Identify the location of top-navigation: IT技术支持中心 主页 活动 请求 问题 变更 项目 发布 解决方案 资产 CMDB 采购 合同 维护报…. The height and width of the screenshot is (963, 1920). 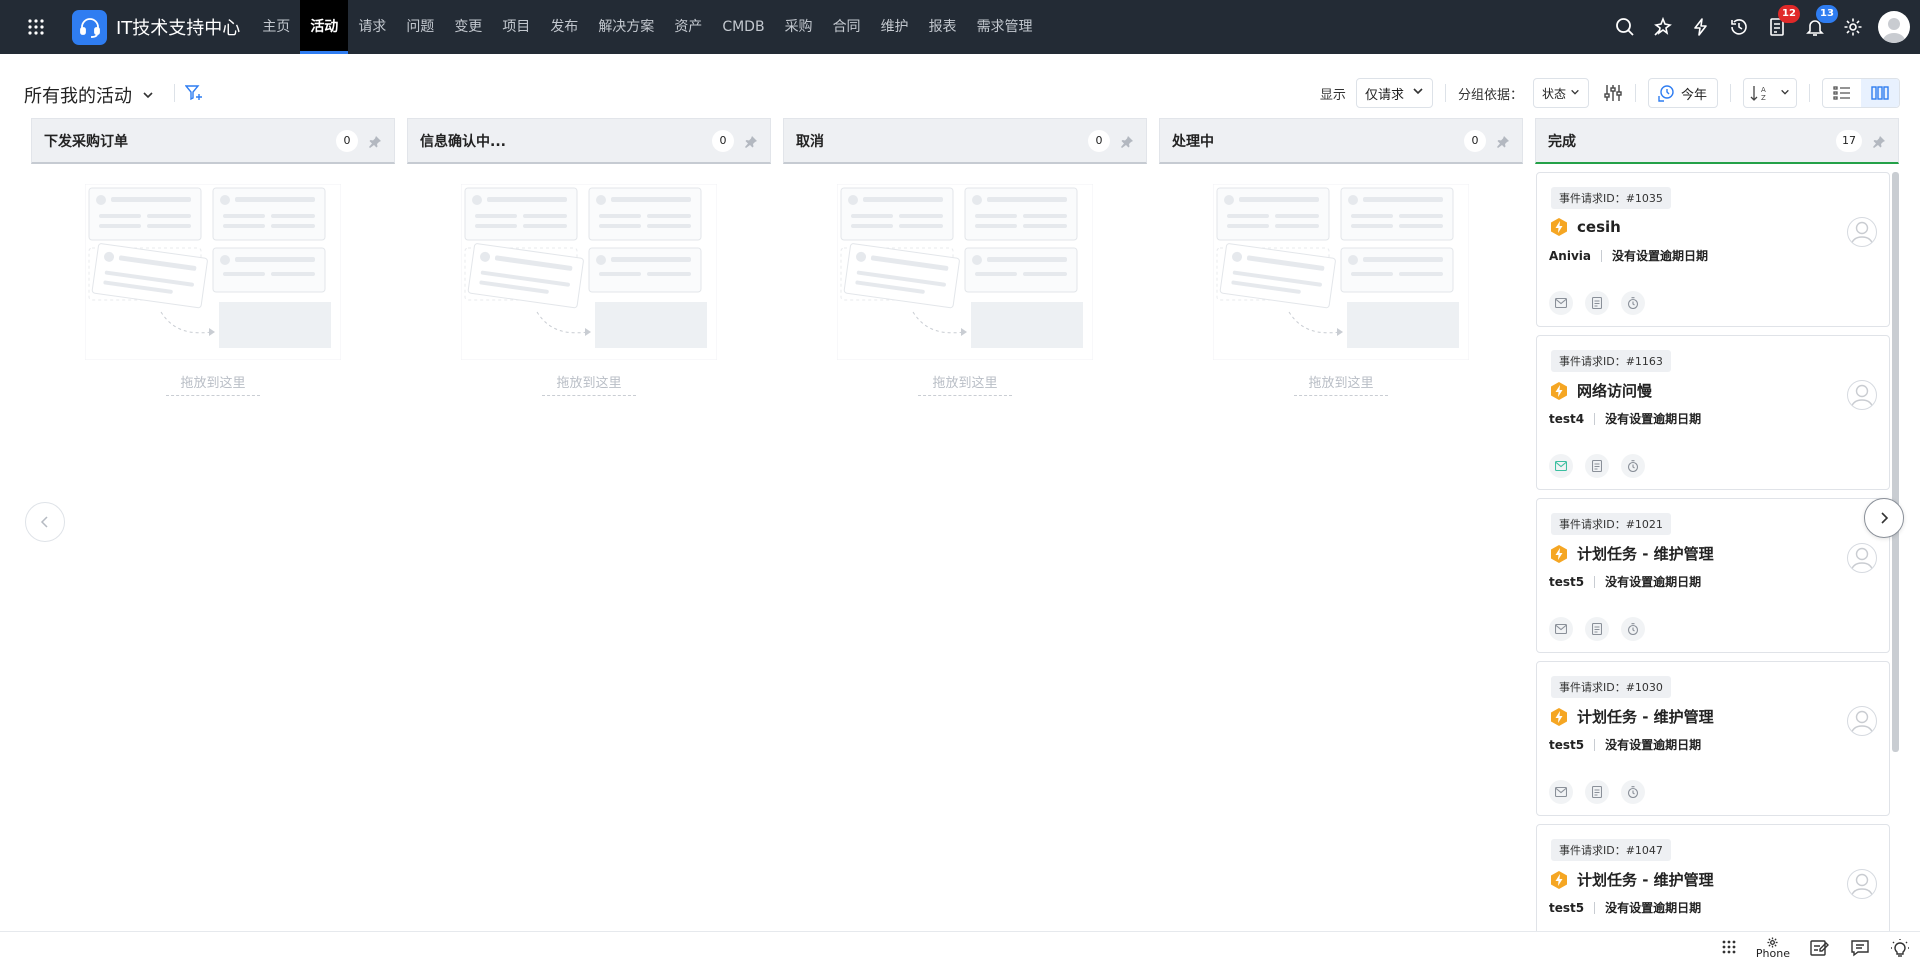
(960, 27).